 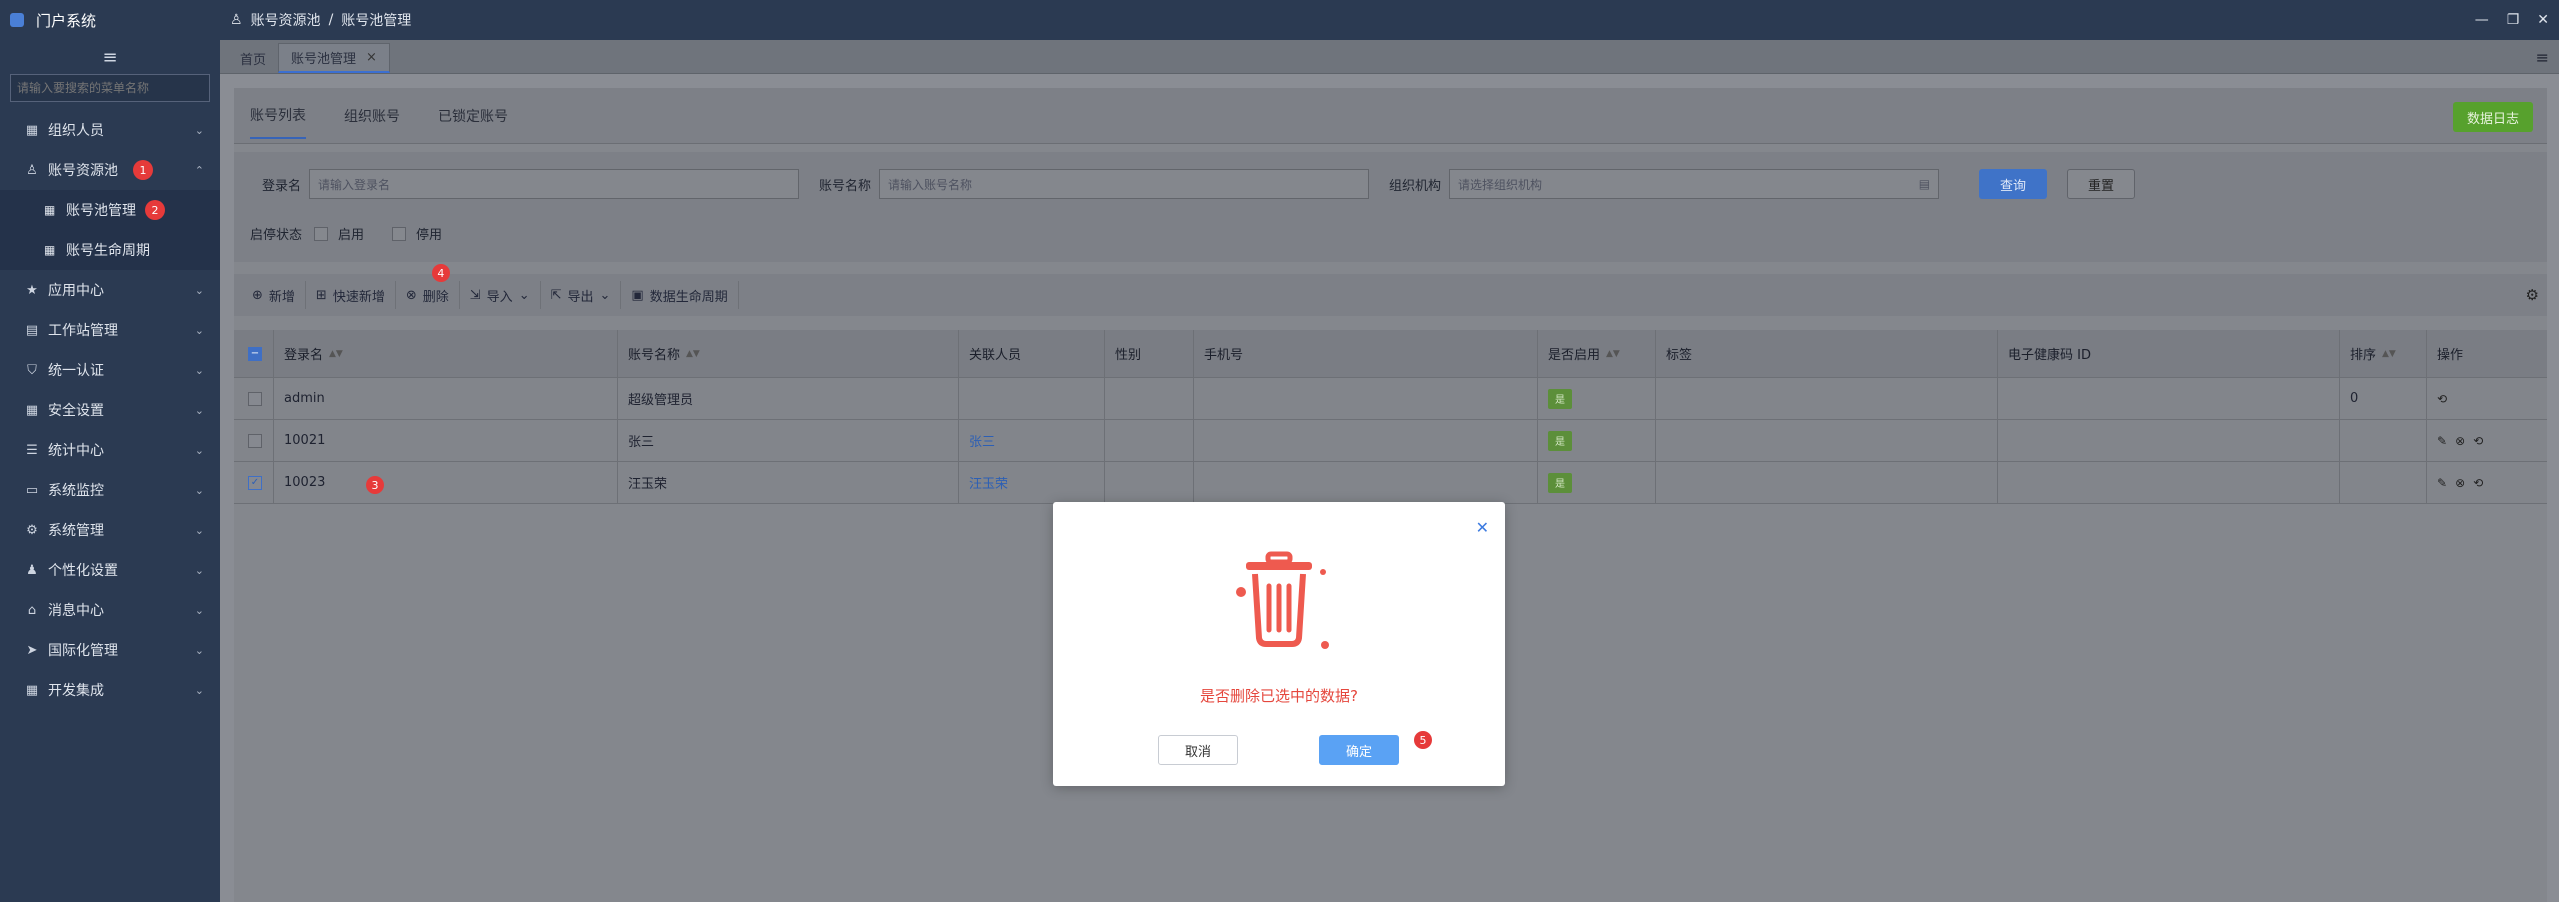 I want to click on tabs-menu-icon: ≡, so click(x=2542, y=57).